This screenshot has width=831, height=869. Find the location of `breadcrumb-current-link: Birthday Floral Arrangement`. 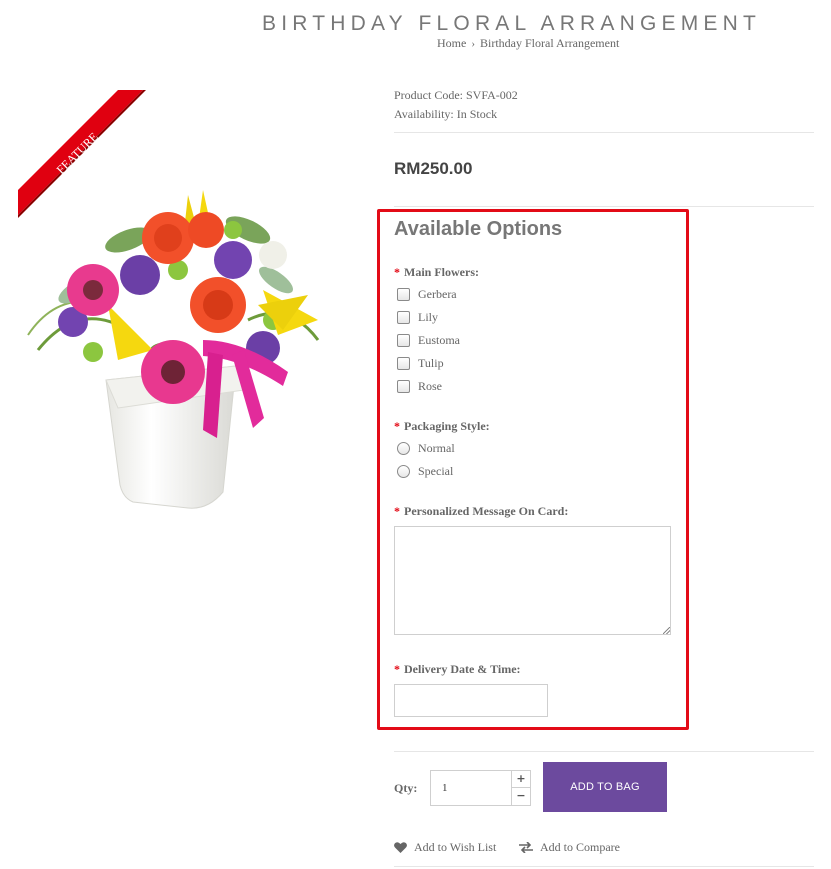

breadcrumb-current-link: Birthday Floral Arrangement is located at coordinates (549, 43).